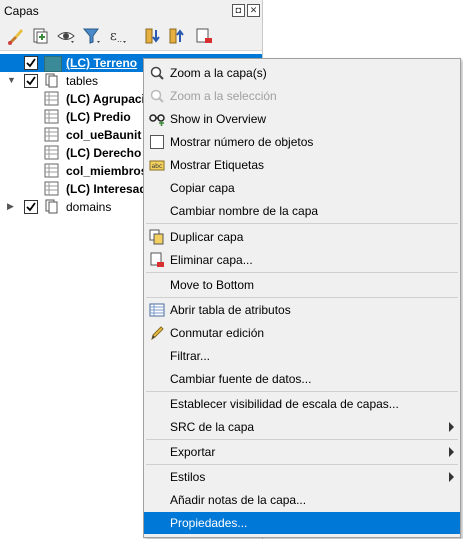 The width and height of the screenshot is (463, 539). I want to click on close-panel-button: ✕, so click(253, 10).